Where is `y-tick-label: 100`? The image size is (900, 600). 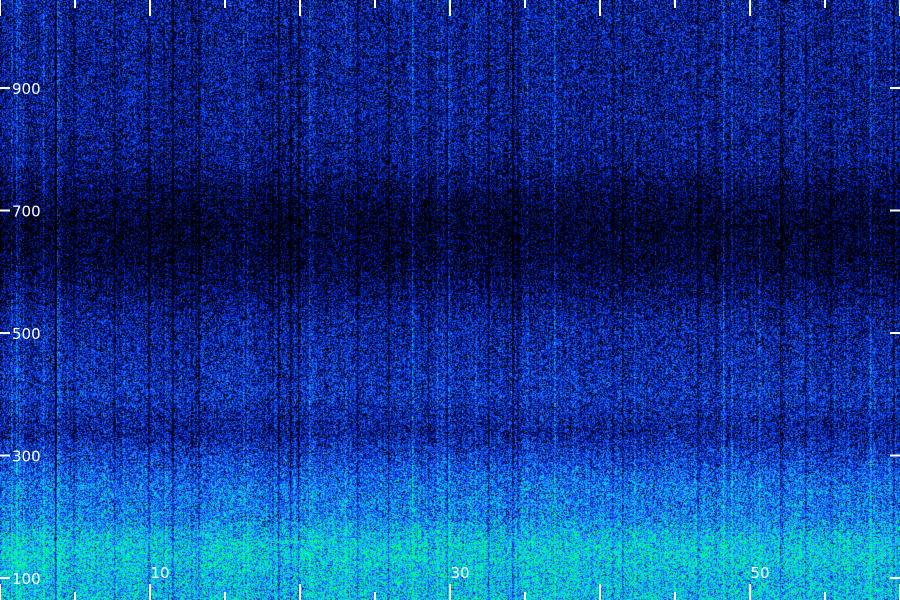 y-tick-label: 100 is located at coordinates (26, 579).